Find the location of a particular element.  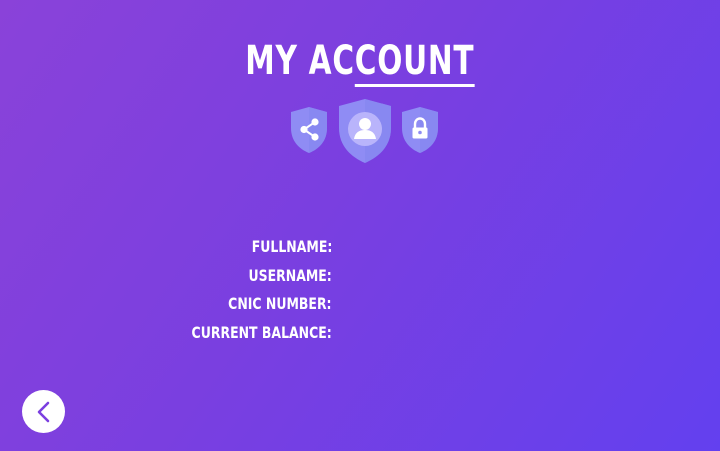

chevron-left-icon is located at coordinates (43, 411).